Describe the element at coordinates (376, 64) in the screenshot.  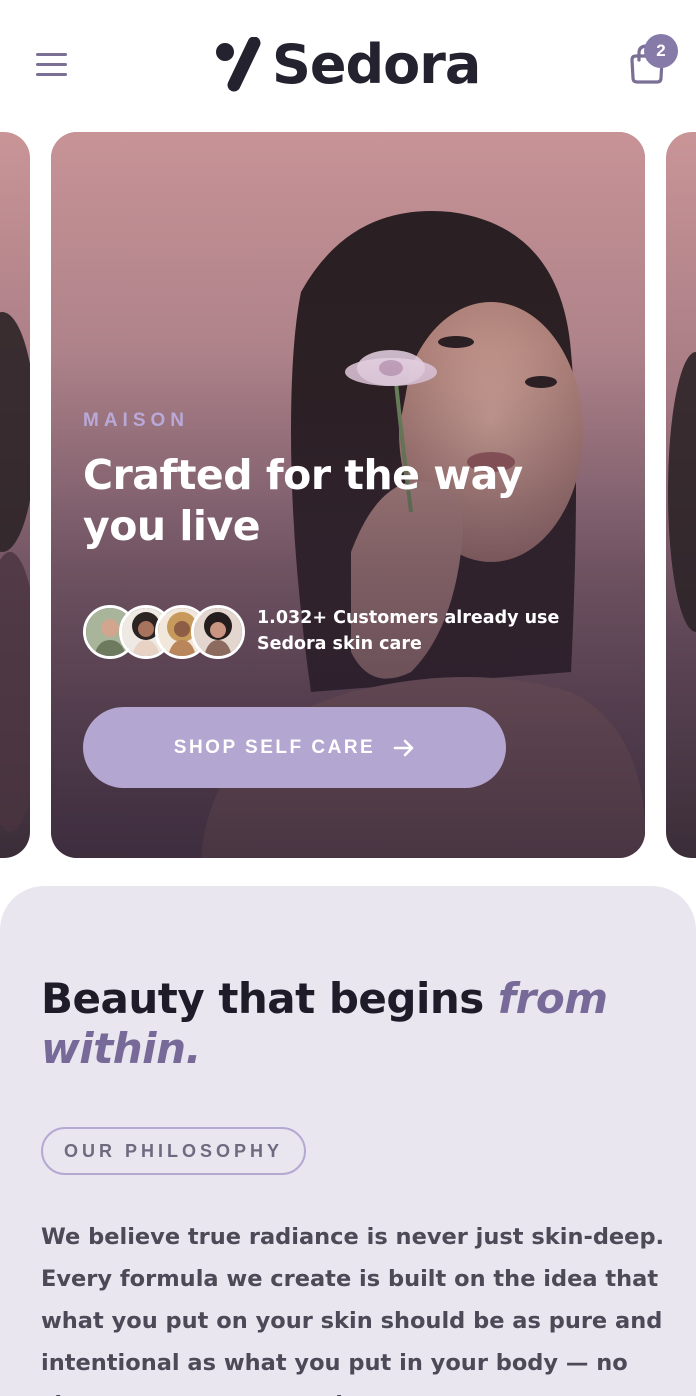
I see `brand-name: Sedora` at that location.